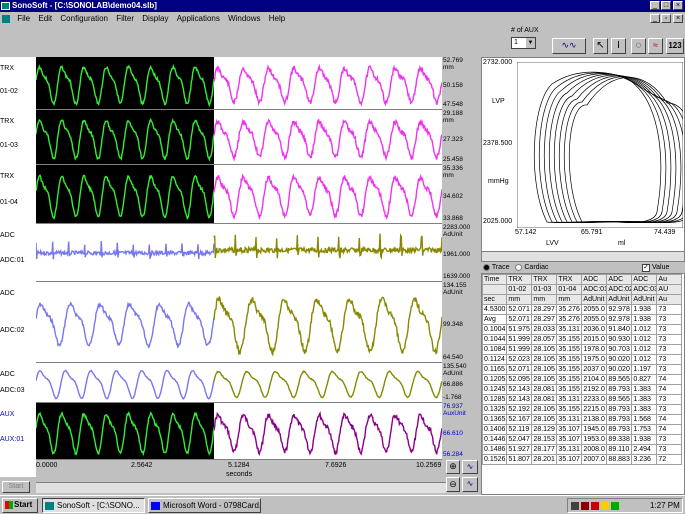  I want to click on table-cell: 28.201, so click(544, 459).